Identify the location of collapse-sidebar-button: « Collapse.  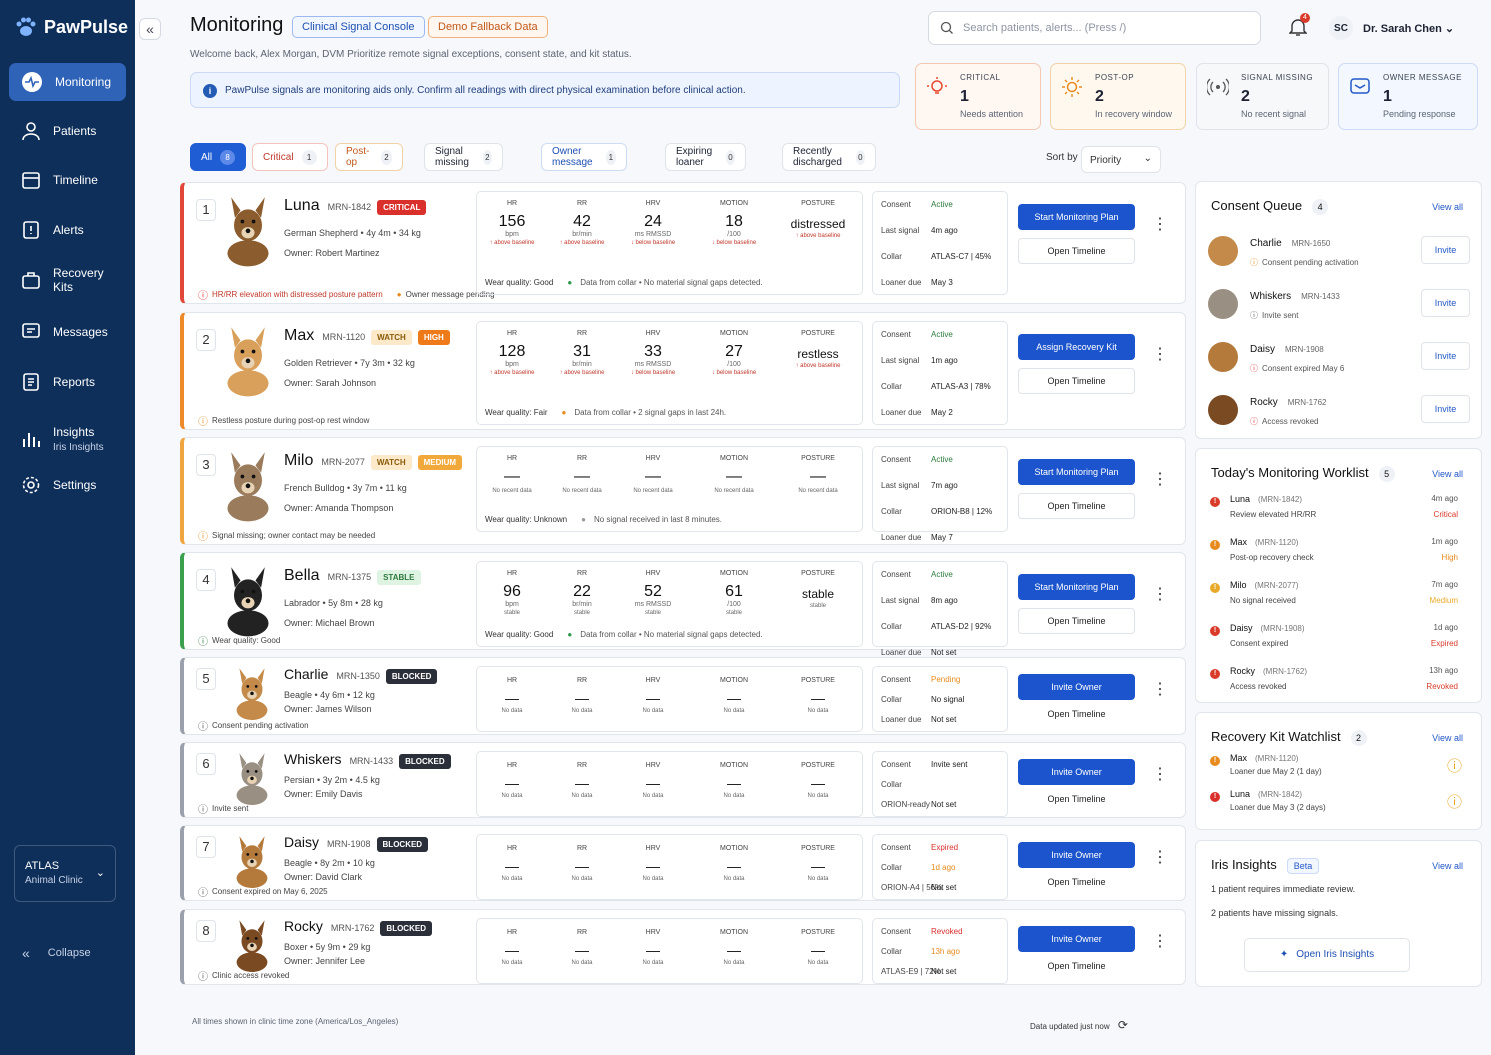
(56, 953).